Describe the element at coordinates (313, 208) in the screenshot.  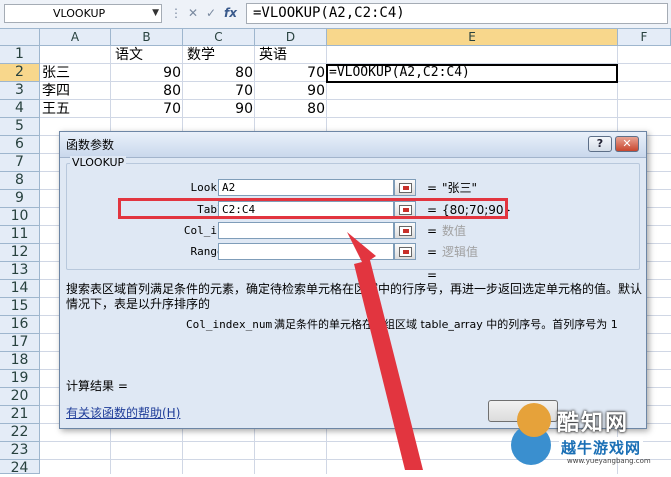
I see `annotation-highlight-box` at that location.